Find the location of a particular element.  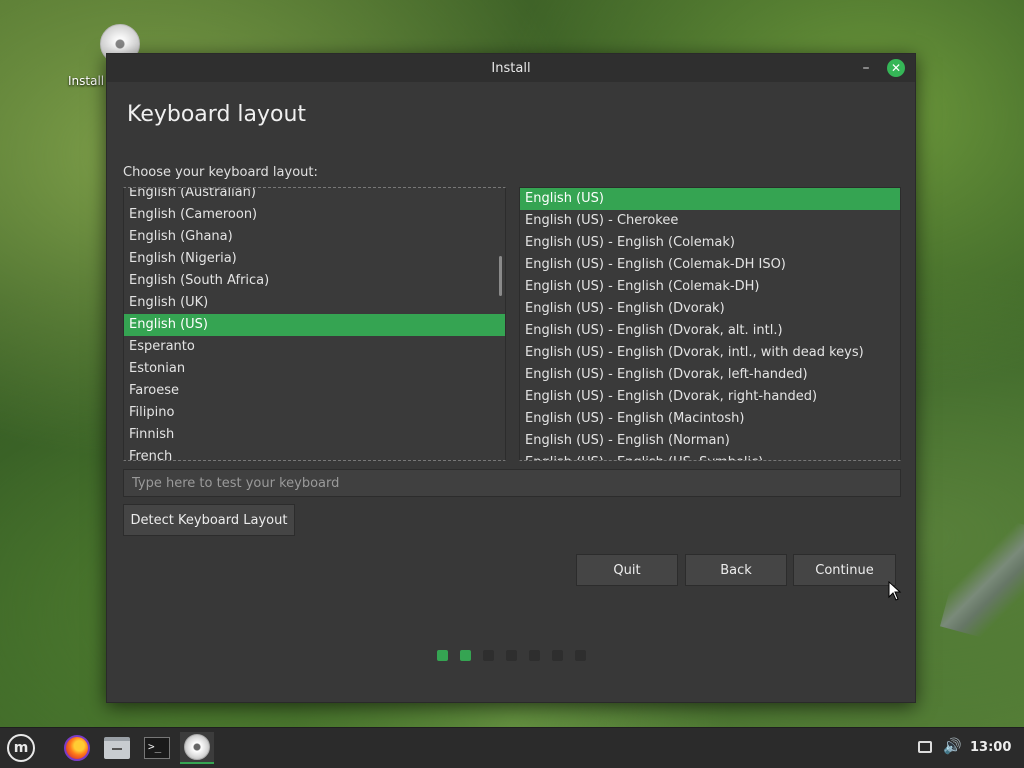

volume-icon: 🔊 is located at coordinates (952, 746).